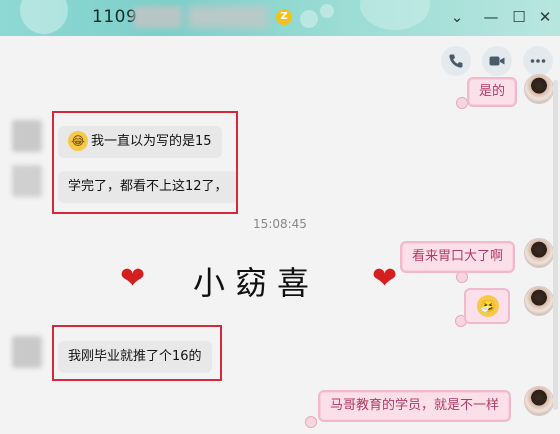  I want to click on message-bubble-right: 马哥教育的学员，就是不一样, so click(415, 406).